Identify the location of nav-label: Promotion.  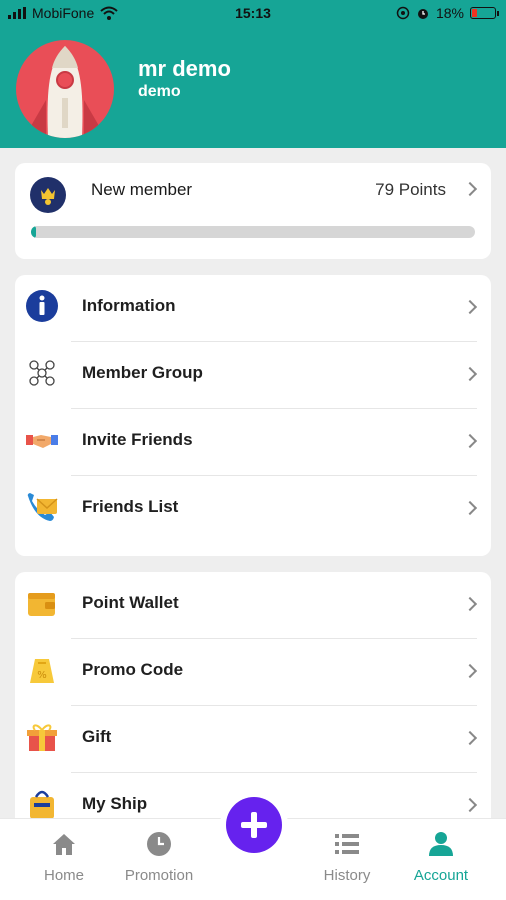
(159, 875).